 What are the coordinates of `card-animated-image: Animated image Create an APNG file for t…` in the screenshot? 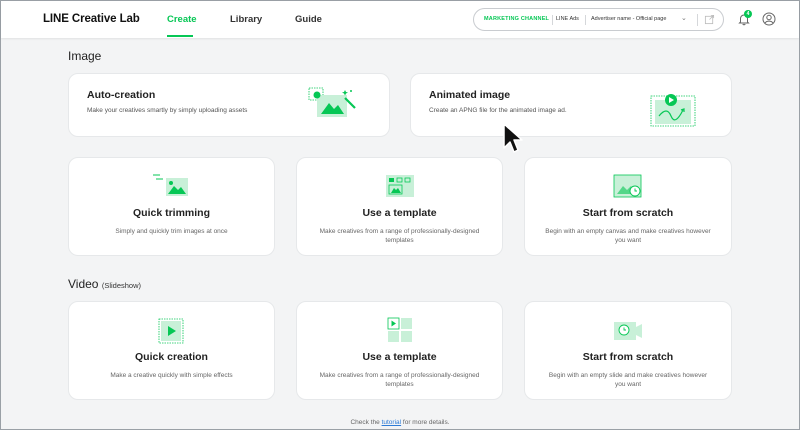 It's located at (571, 105).